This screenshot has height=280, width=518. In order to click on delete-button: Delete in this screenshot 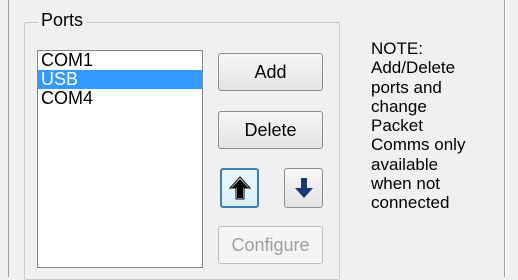, I will do `click(270, 130)`.